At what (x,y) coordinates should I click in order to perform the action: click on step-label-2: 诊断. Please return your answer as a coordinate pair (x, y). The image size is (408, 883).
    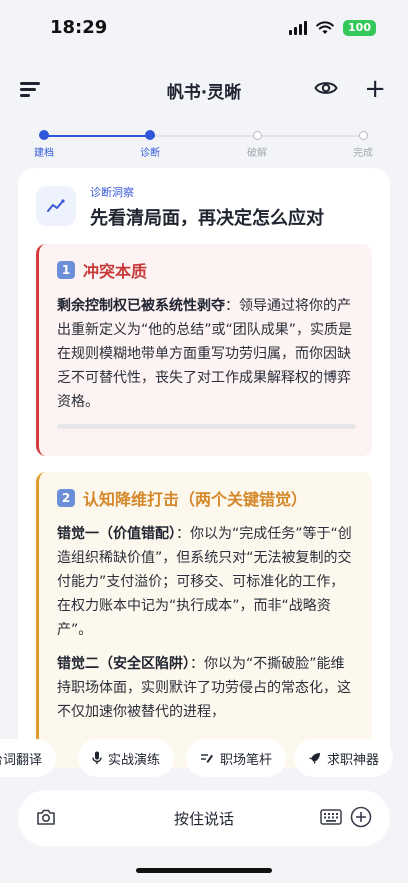
    Looking at the image, I should click on (150, 153).